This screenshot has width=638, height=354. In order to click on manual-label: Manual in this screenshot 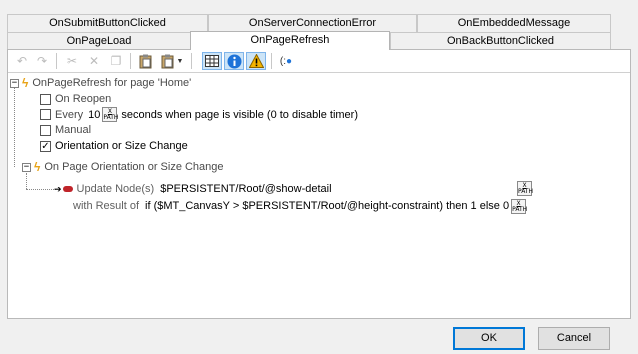, I will do `click(73, 130)`.